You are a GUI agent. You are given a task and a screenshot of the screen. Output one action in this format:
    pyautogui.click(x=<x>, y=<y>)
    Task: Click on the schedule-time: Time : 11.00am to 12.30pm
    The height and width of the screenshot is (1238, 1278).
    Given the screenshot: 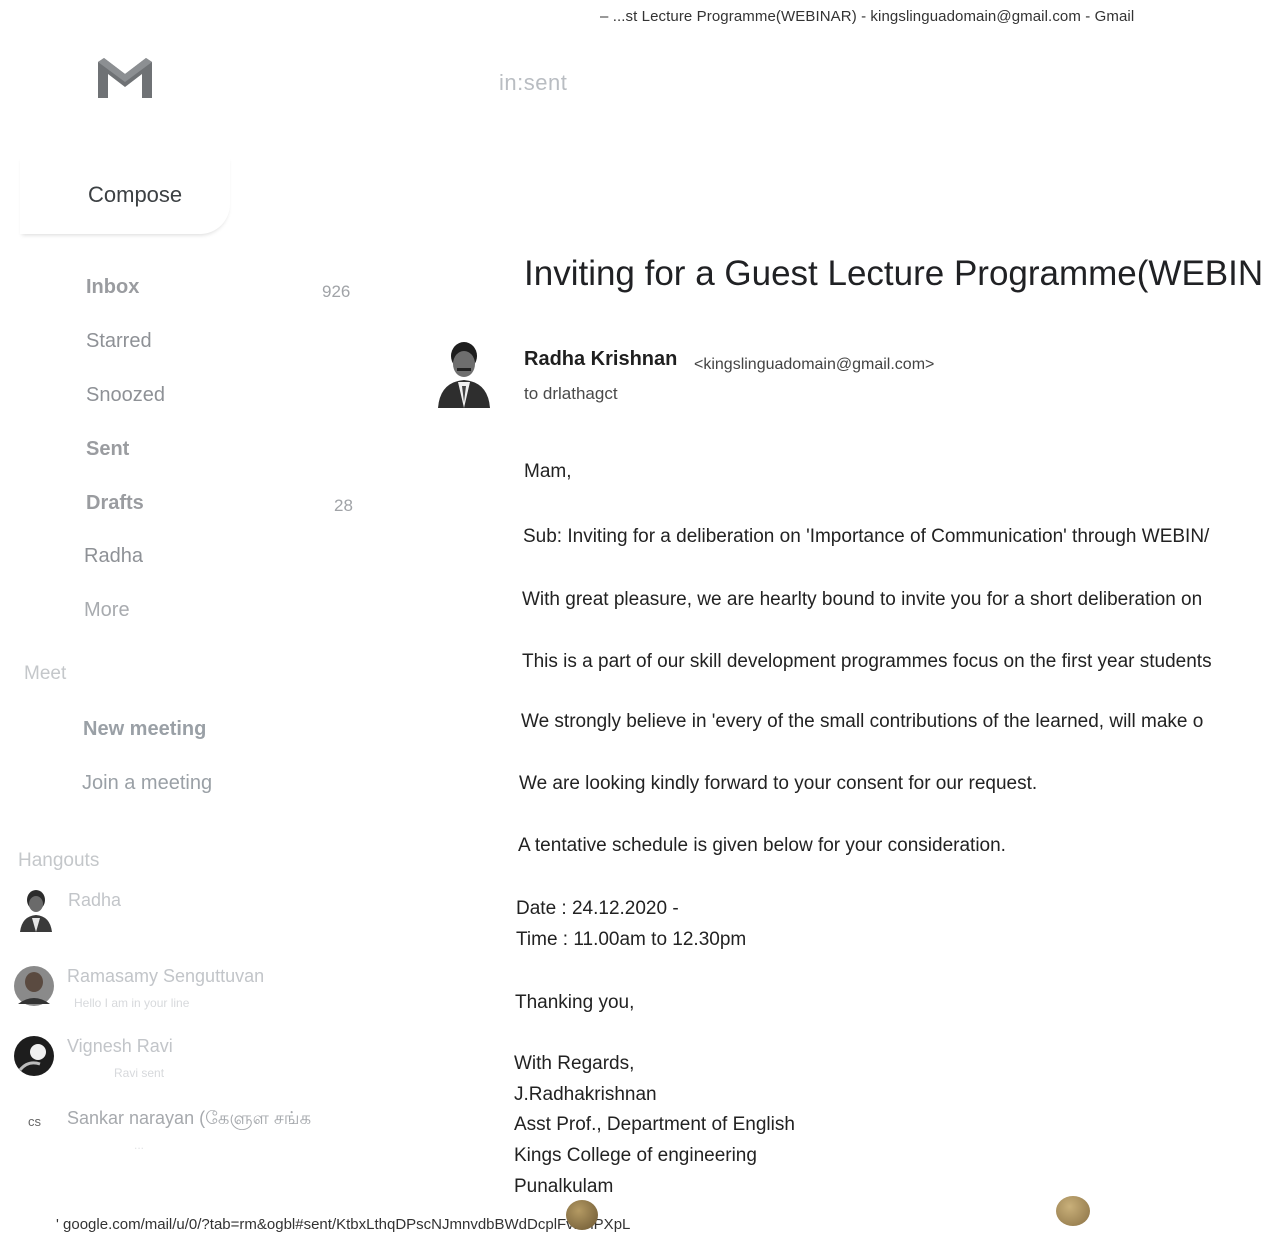 What is the action you would take?
    pyautogui.click(x=631, y=939)
    